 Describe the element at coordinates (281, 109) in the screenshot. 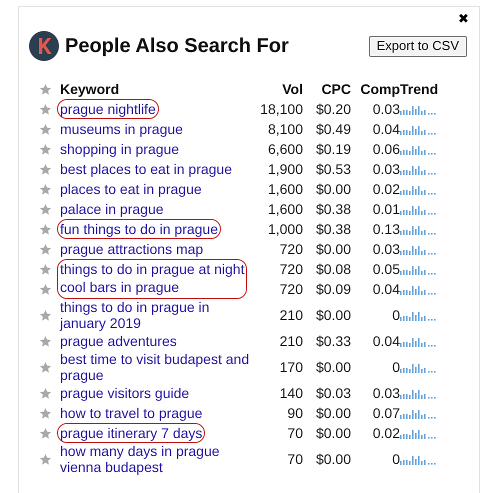

I see `table-cell-text: 18,100` at that location.